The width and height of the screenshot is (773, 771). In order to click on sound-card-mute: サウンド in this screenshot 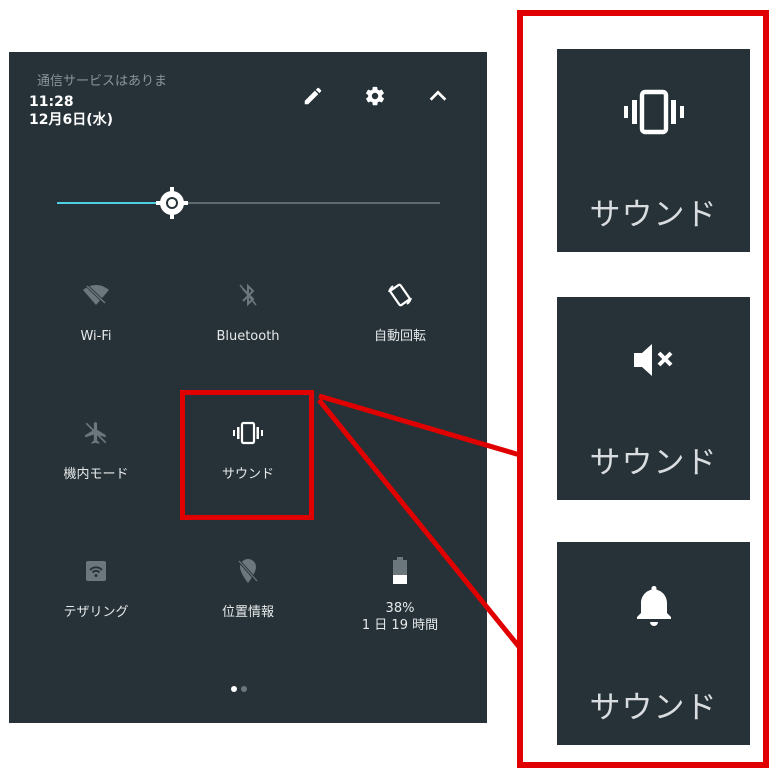, I will do `click(653, 398)`.